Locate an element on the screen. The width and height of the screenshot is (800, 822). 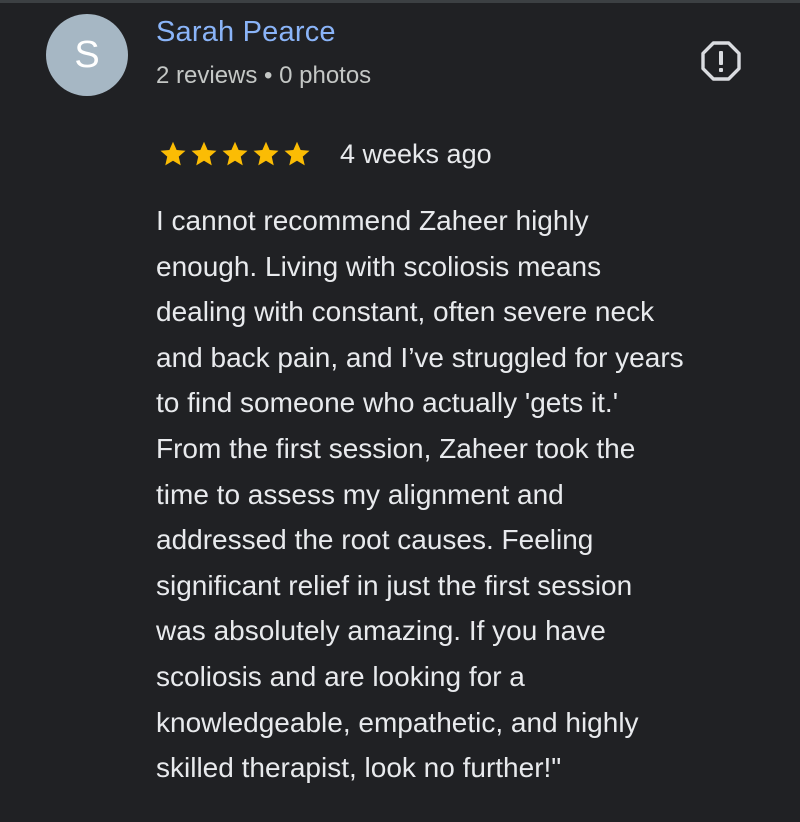
author-name: Sarah Pearce is located at coordinates (246, 32).